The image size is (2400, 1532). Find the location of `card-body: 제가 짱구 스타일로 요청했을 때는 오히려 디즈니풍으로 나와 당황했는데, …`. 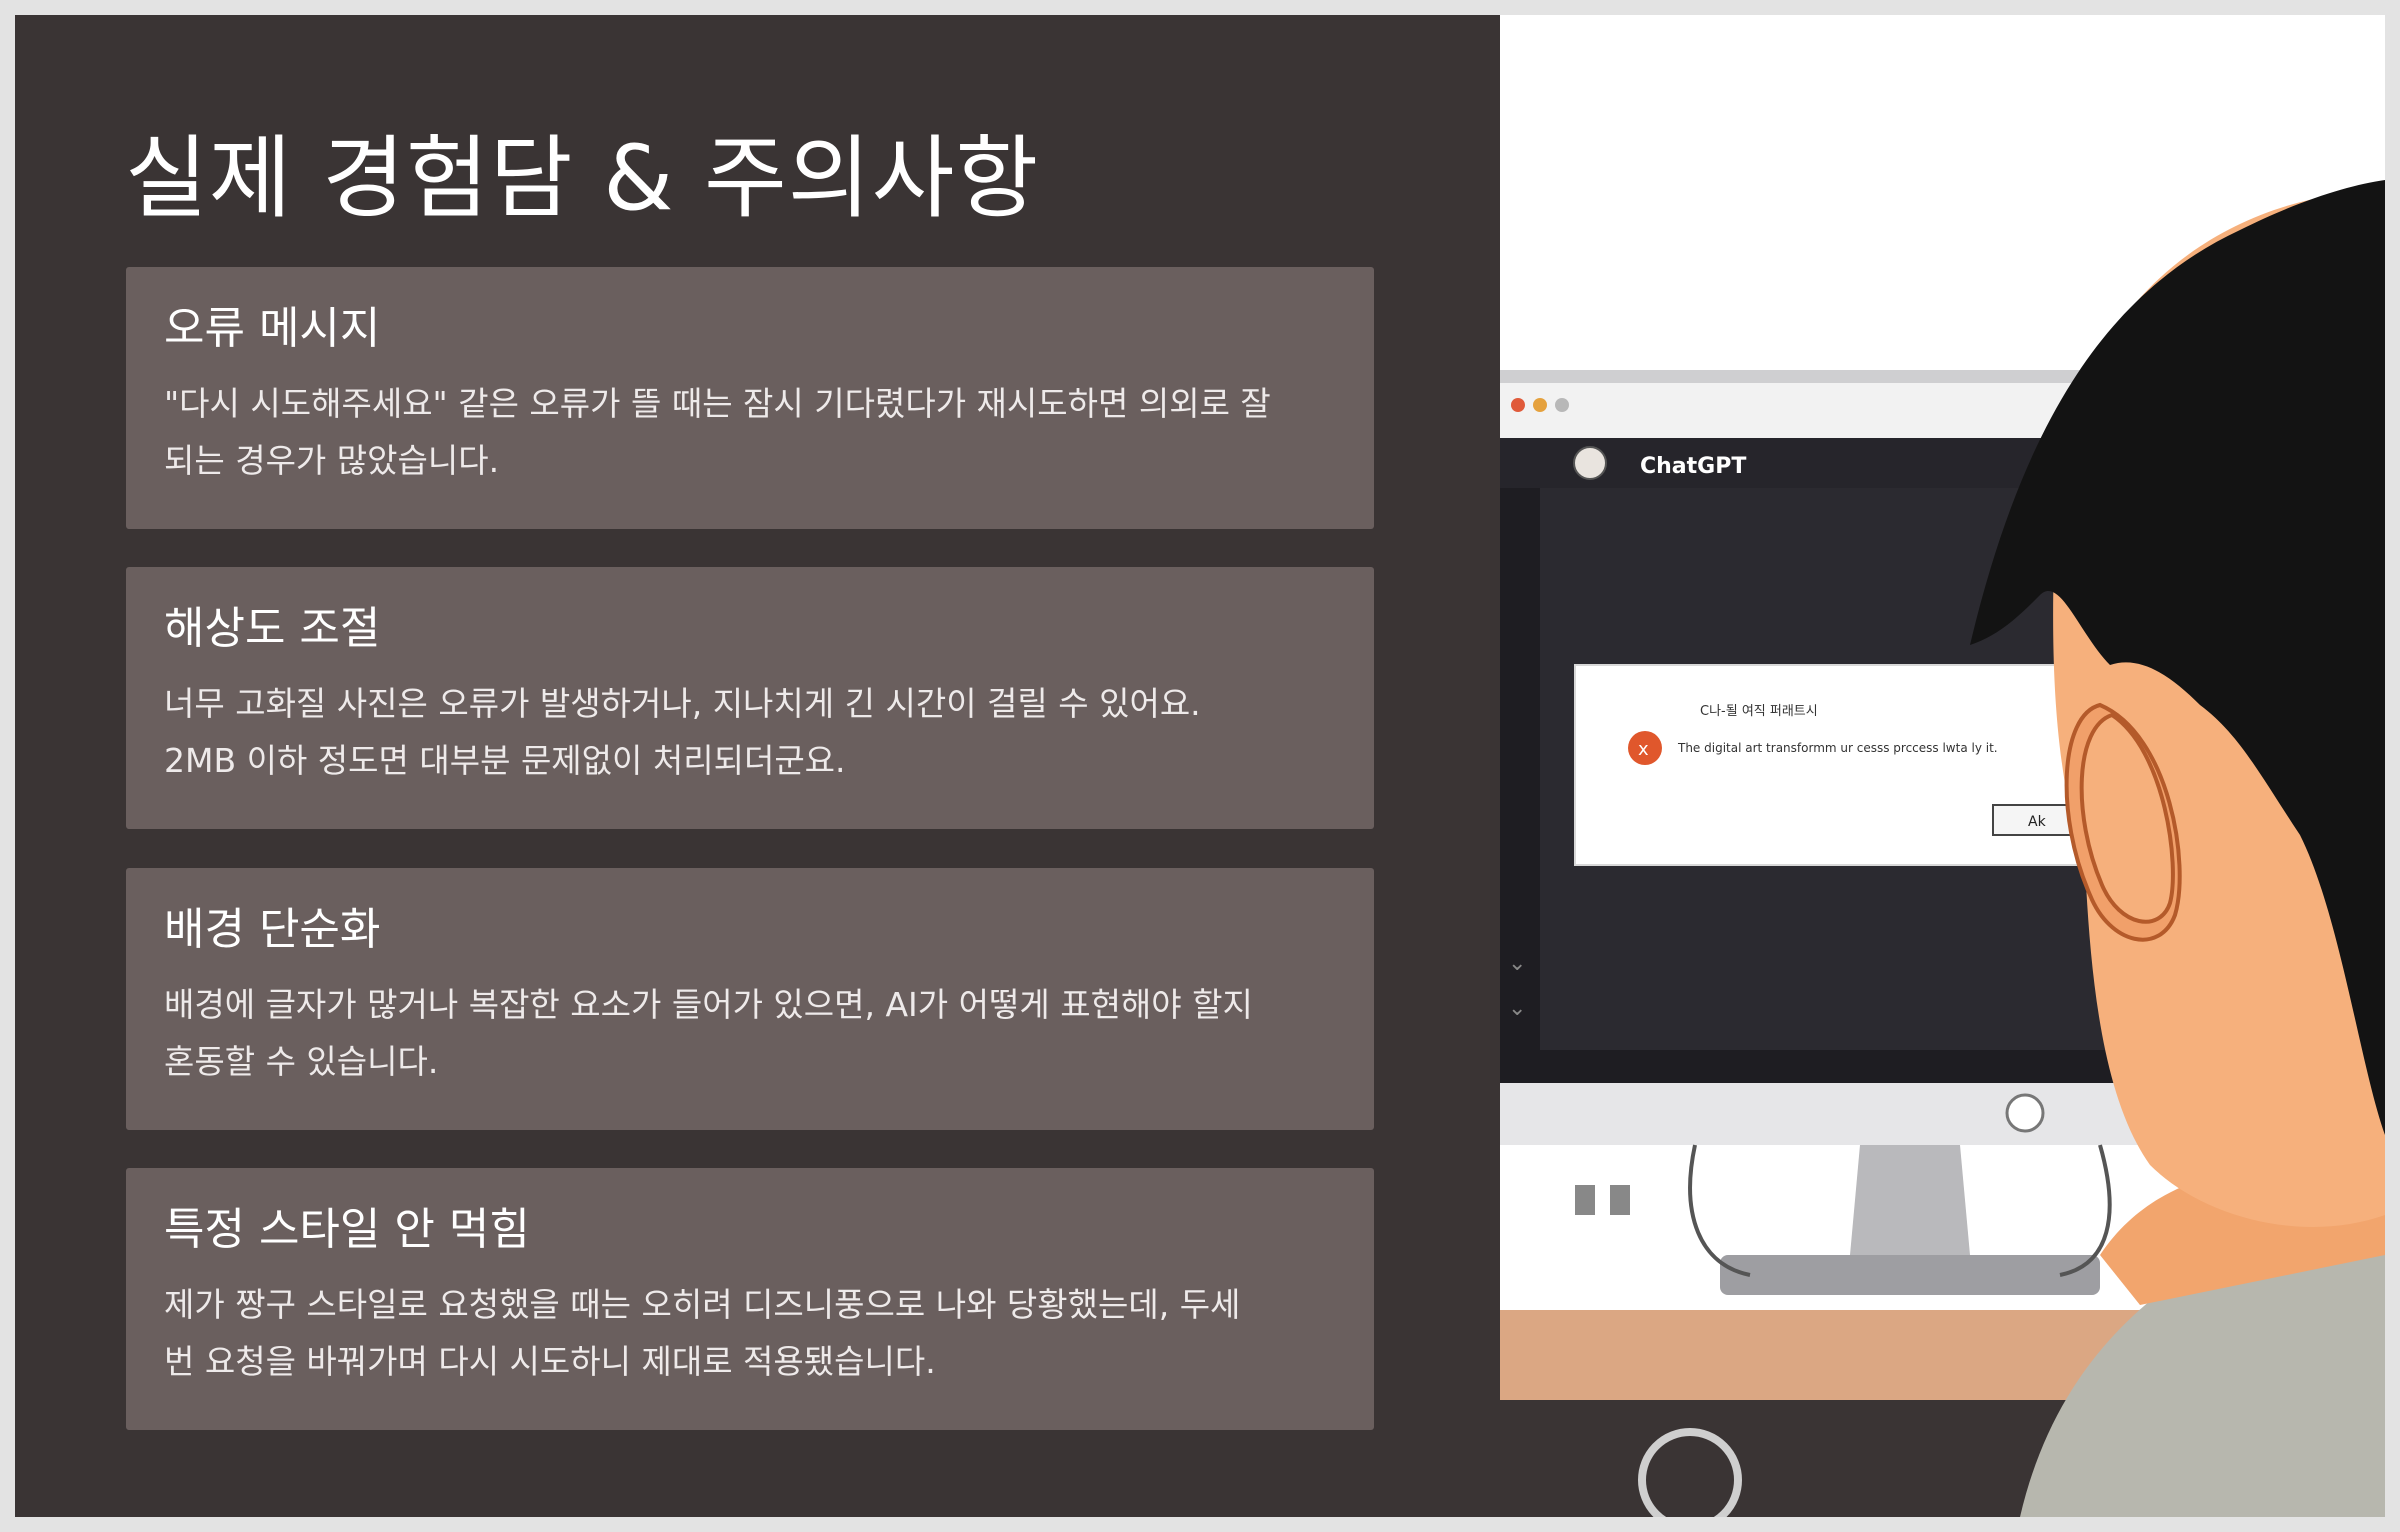

card-body: 제가 짱구 스타일로 요청했을 때는 오히려 디즈니풍으로 나와 당황했는데, … is located at coordinates (751, 1333).